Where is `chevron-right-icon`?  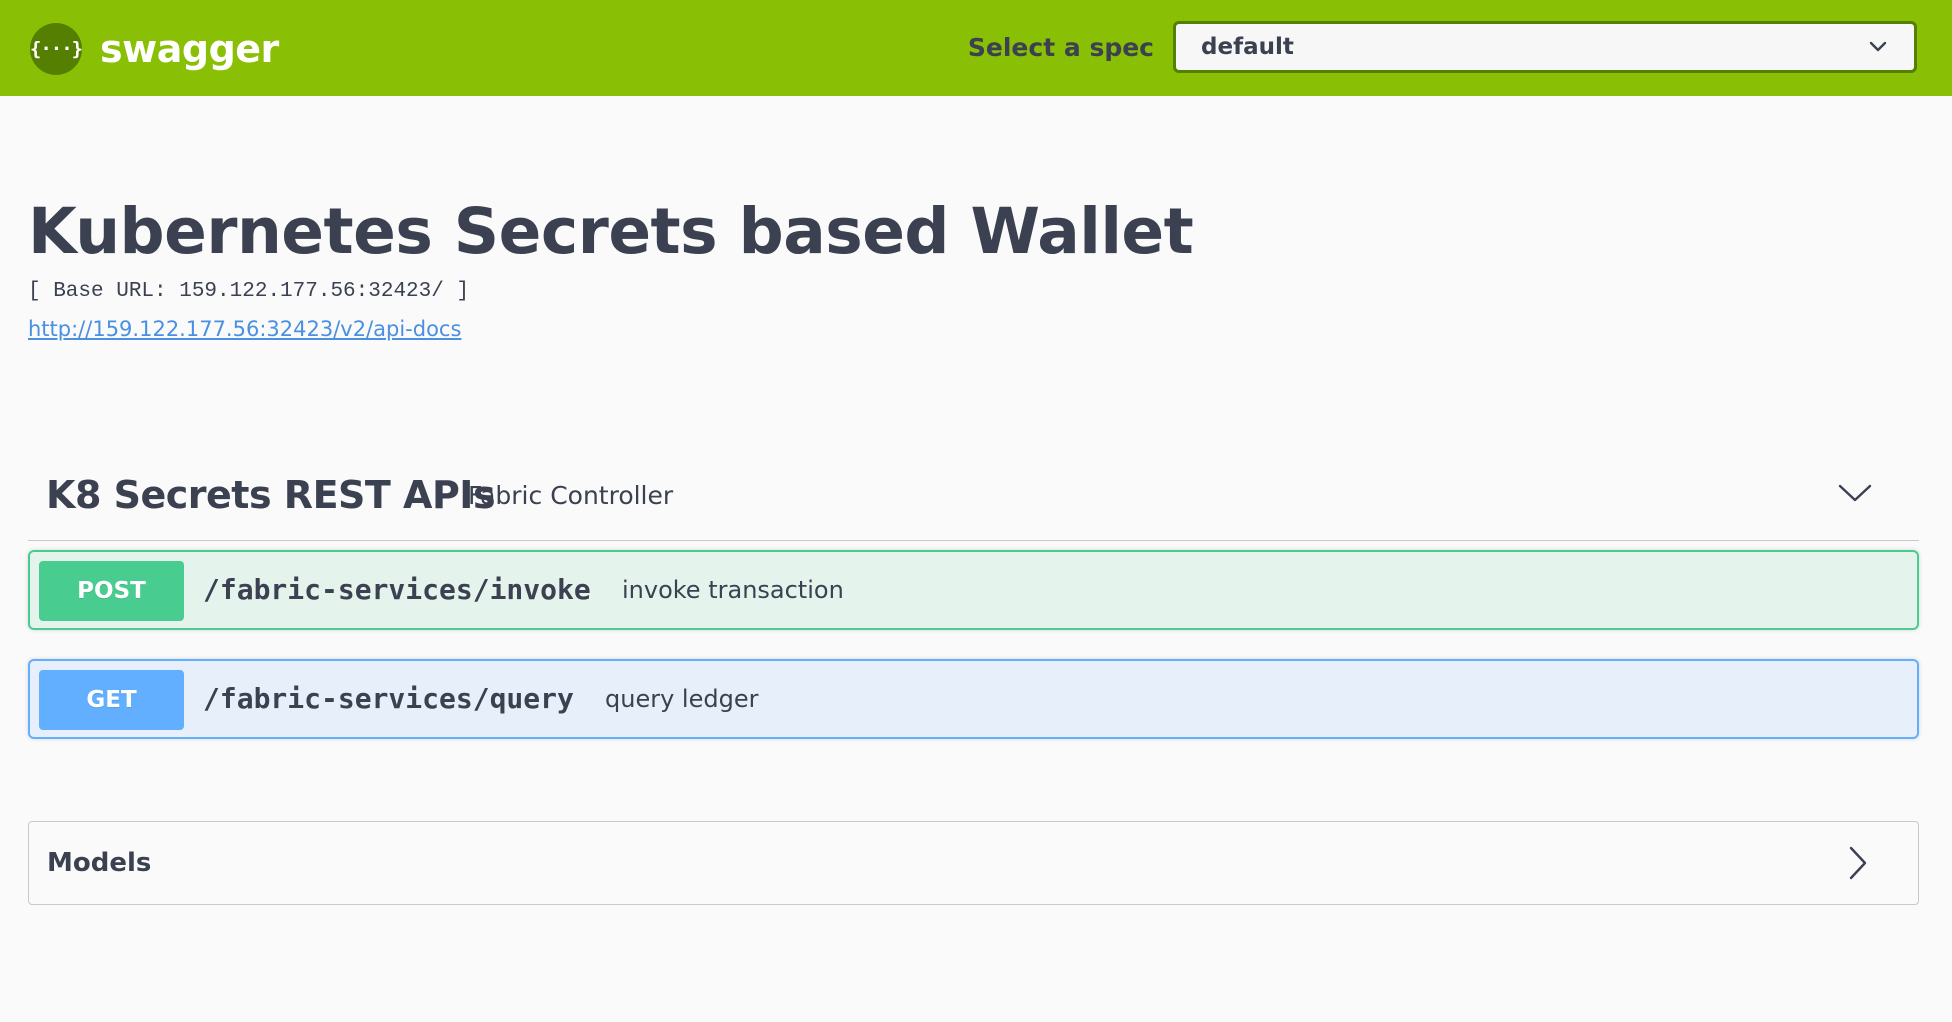 chevron-right-icon is located at coordinates (1858, 863).